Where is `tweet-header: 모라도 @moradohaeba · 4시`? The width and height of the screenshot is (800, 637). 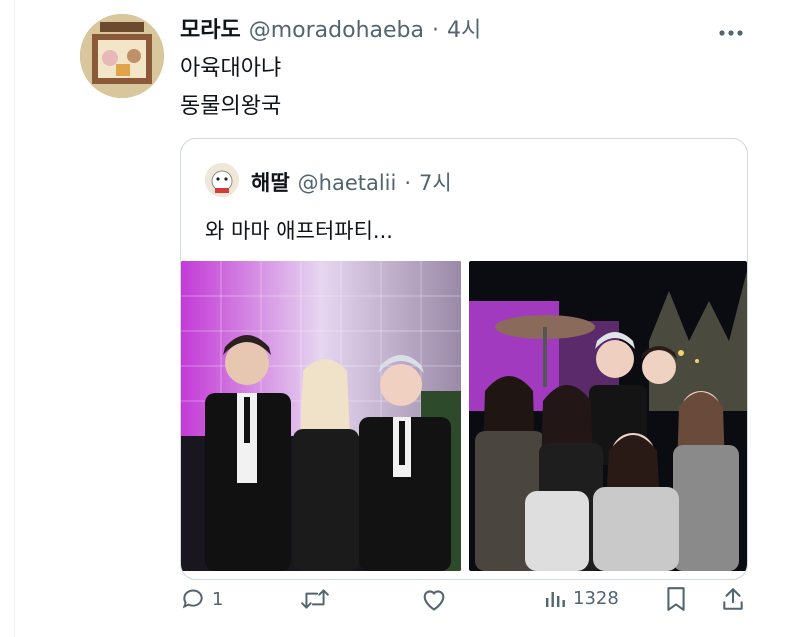
tweet-header: 모라도 @moradohaeba · 4시 is located at coordinates (330, 28).